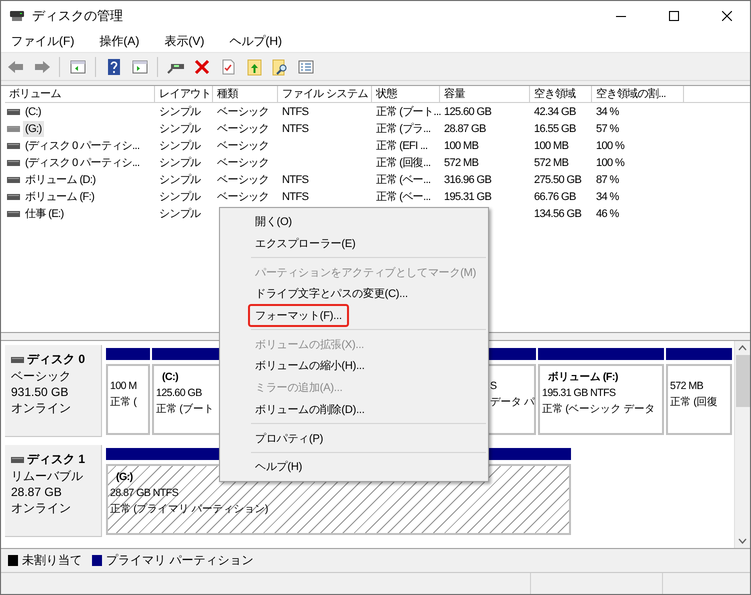 Image resolution: width=751 pixels, height=595 pixels. Describe the element at coordinates (289, 438) in the screenshot. I see `menu-option: プロパティ(P)` at that location.